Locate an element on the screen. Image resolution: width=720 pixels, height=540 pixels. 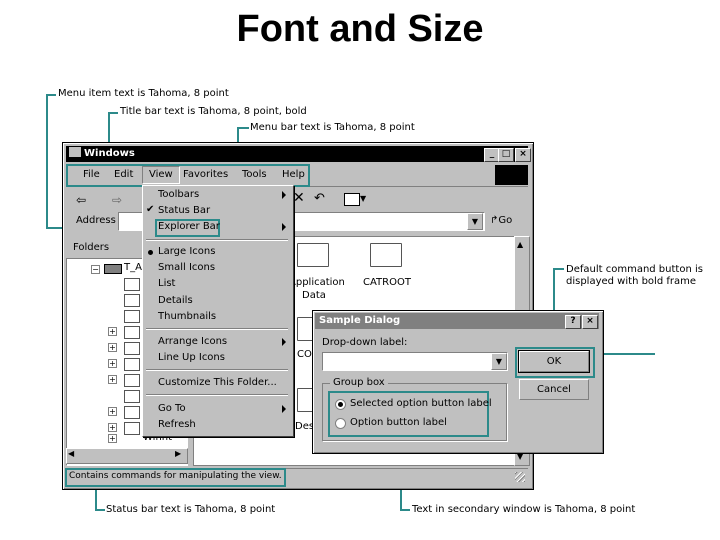
menu-item-thumbnails: Thumbnails is located at coordinates (187, 317).